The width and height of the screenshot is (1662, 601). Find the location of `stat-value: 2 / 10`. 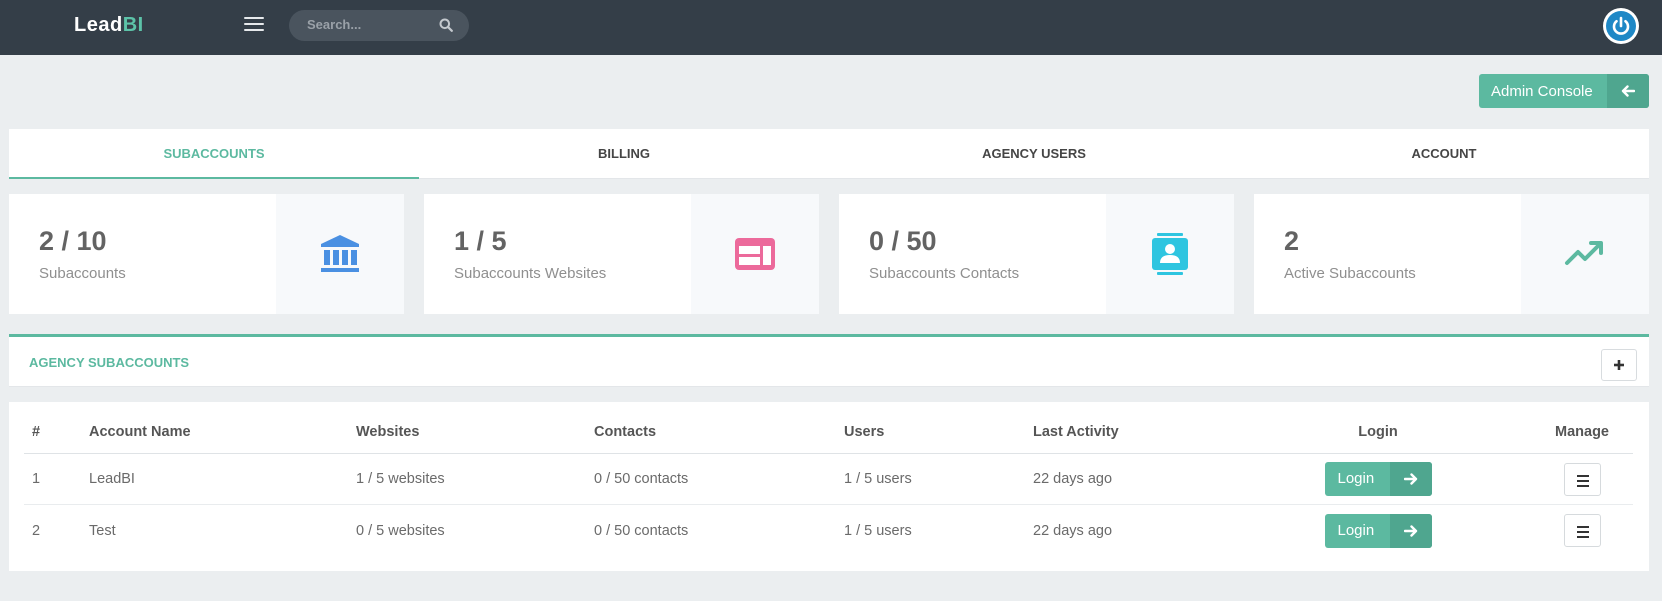

stat-value: 2 / 10 is located at coordinates (73, 241).